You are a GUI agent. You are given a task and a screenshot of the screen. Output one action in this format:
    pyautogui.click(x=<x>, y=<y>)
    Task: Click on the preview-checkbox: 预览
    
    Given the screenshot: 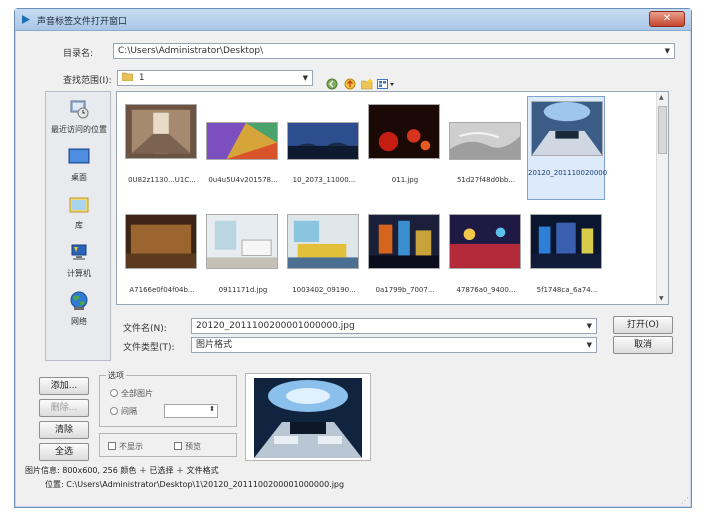 What is the action you would take?
    pyautogui.click(x=187, y=446)
    